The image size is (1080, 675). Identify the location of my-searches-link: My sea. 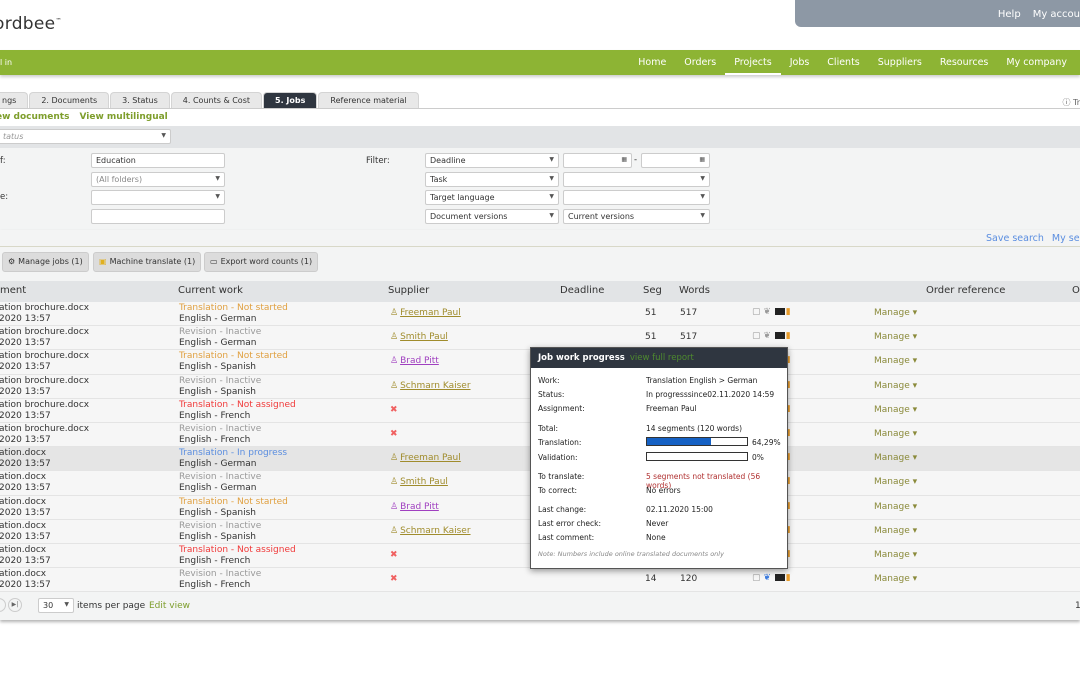
(1066, 238).